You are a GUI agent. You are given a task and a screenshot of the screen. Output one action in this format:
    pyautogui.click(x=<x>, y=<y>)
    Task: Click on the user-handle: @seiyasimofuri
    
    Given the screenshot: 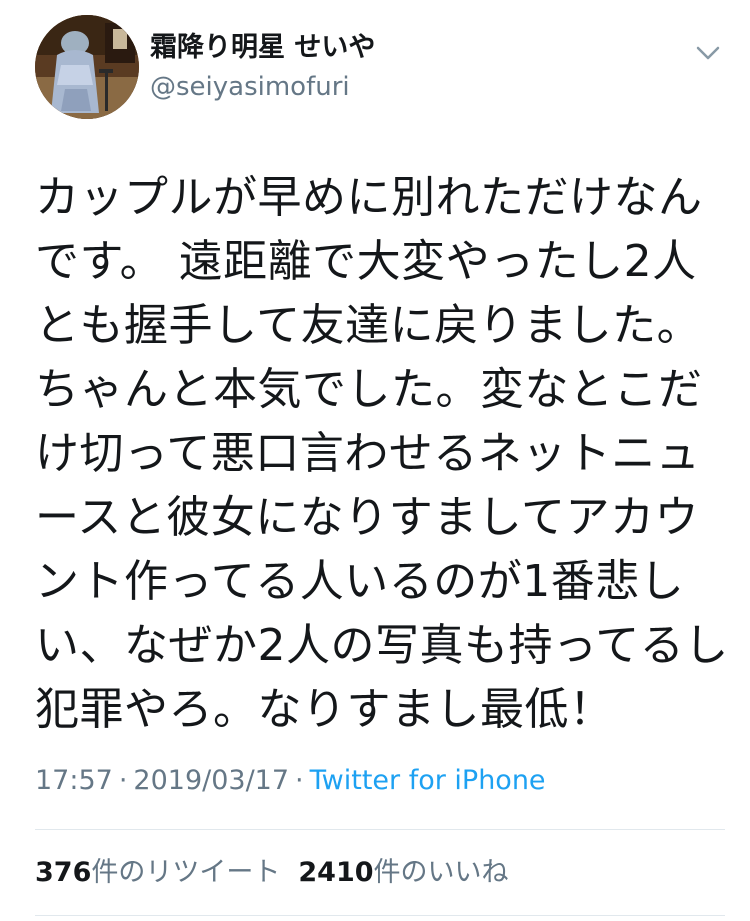 What is the action you would take?
    pyautogui.click(x=250, y=87)
    